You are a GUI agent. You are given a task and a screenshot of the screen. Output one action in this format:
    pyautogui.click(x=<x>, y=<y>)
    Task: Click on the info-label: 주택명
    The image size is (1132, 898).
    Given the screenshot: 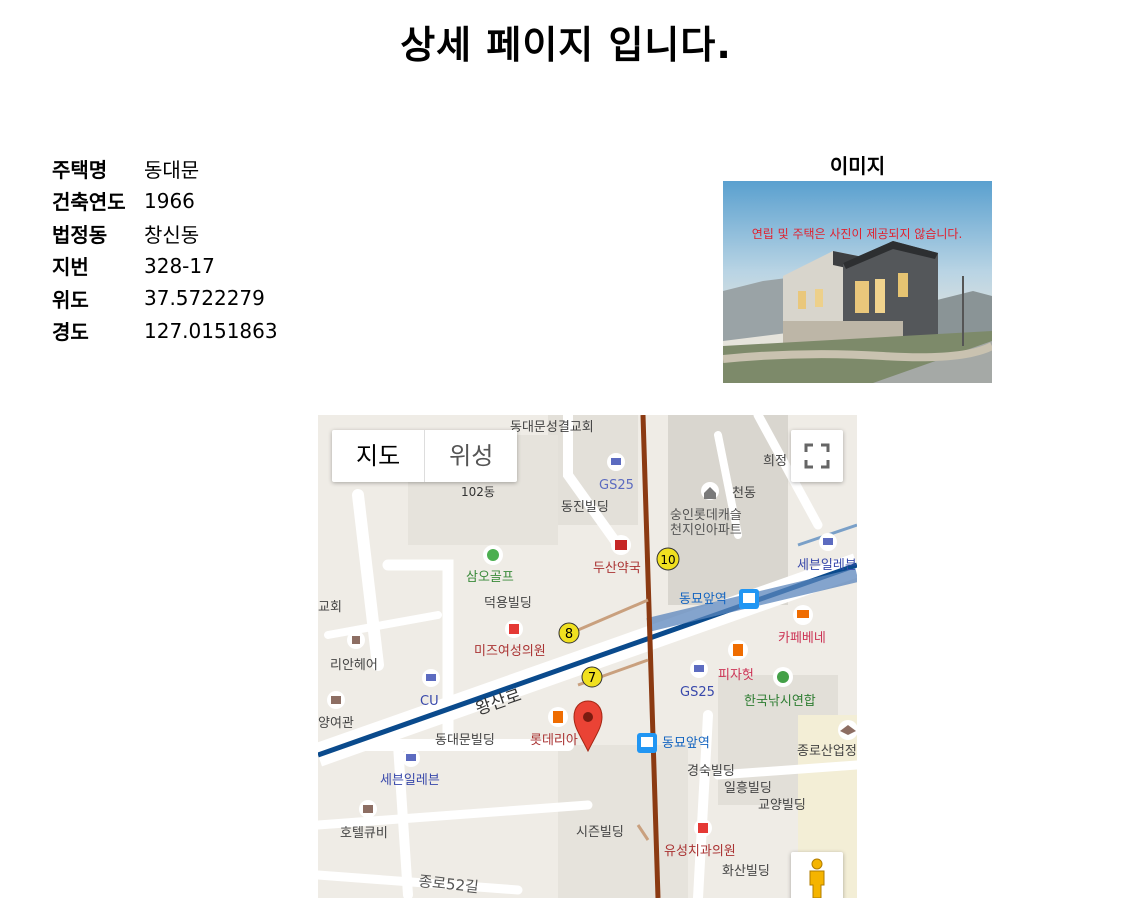 What is the action you would take?
    pyautogui.click(x=80, y=169)
    